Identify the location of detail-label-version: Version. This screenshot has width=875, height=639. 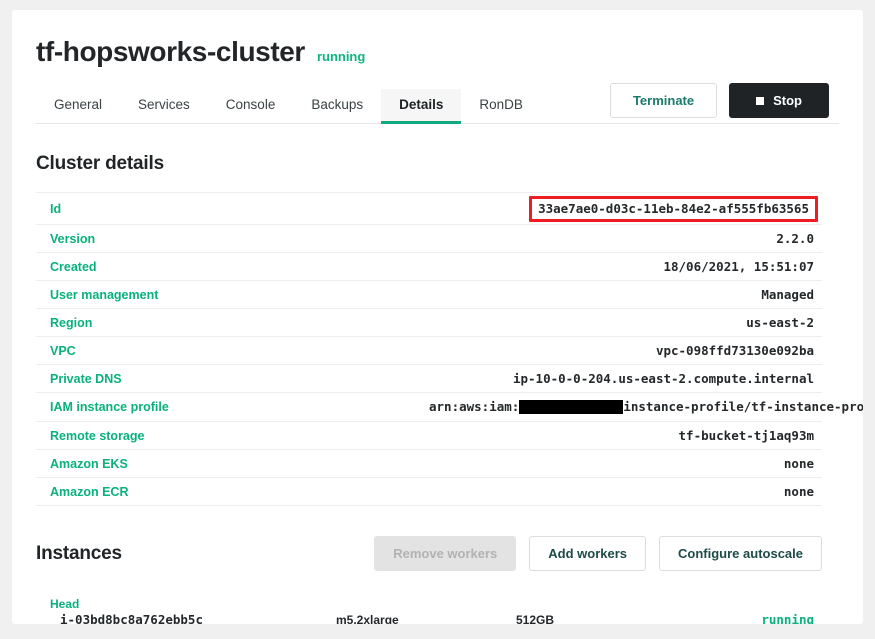
(73, 238).